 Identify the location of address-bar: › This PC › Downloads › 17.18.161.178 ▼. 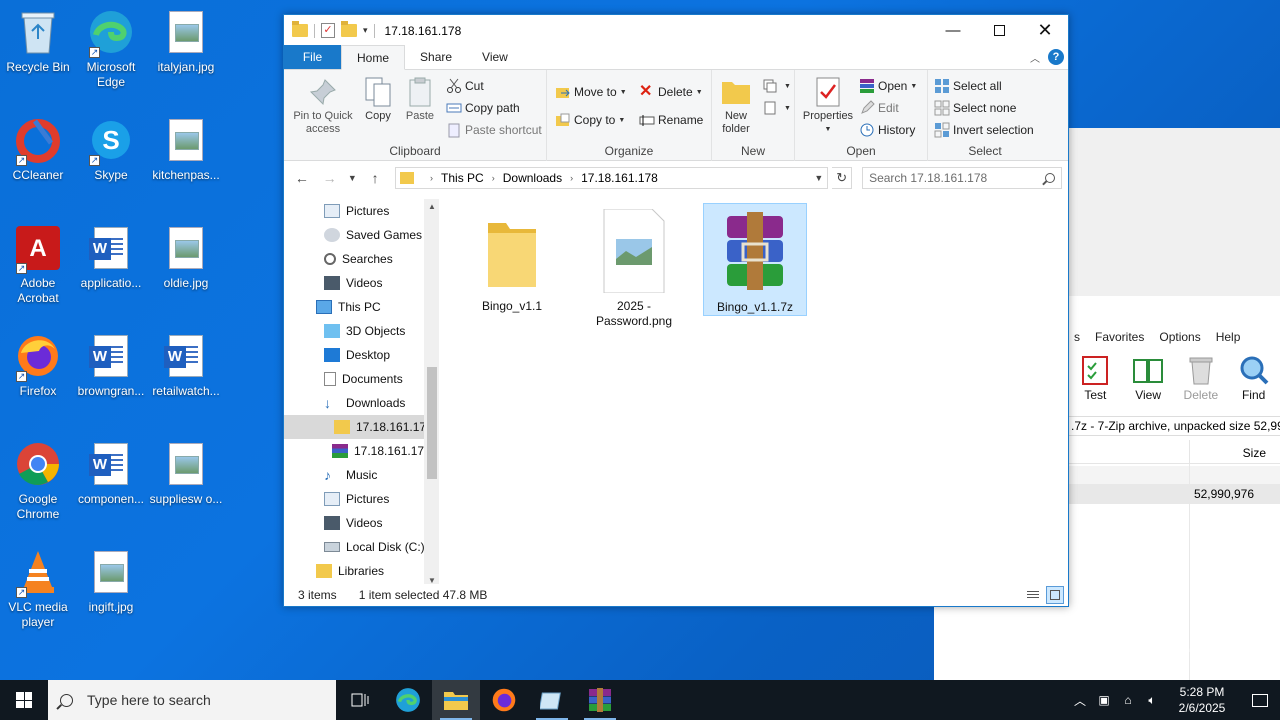
(612, 178).